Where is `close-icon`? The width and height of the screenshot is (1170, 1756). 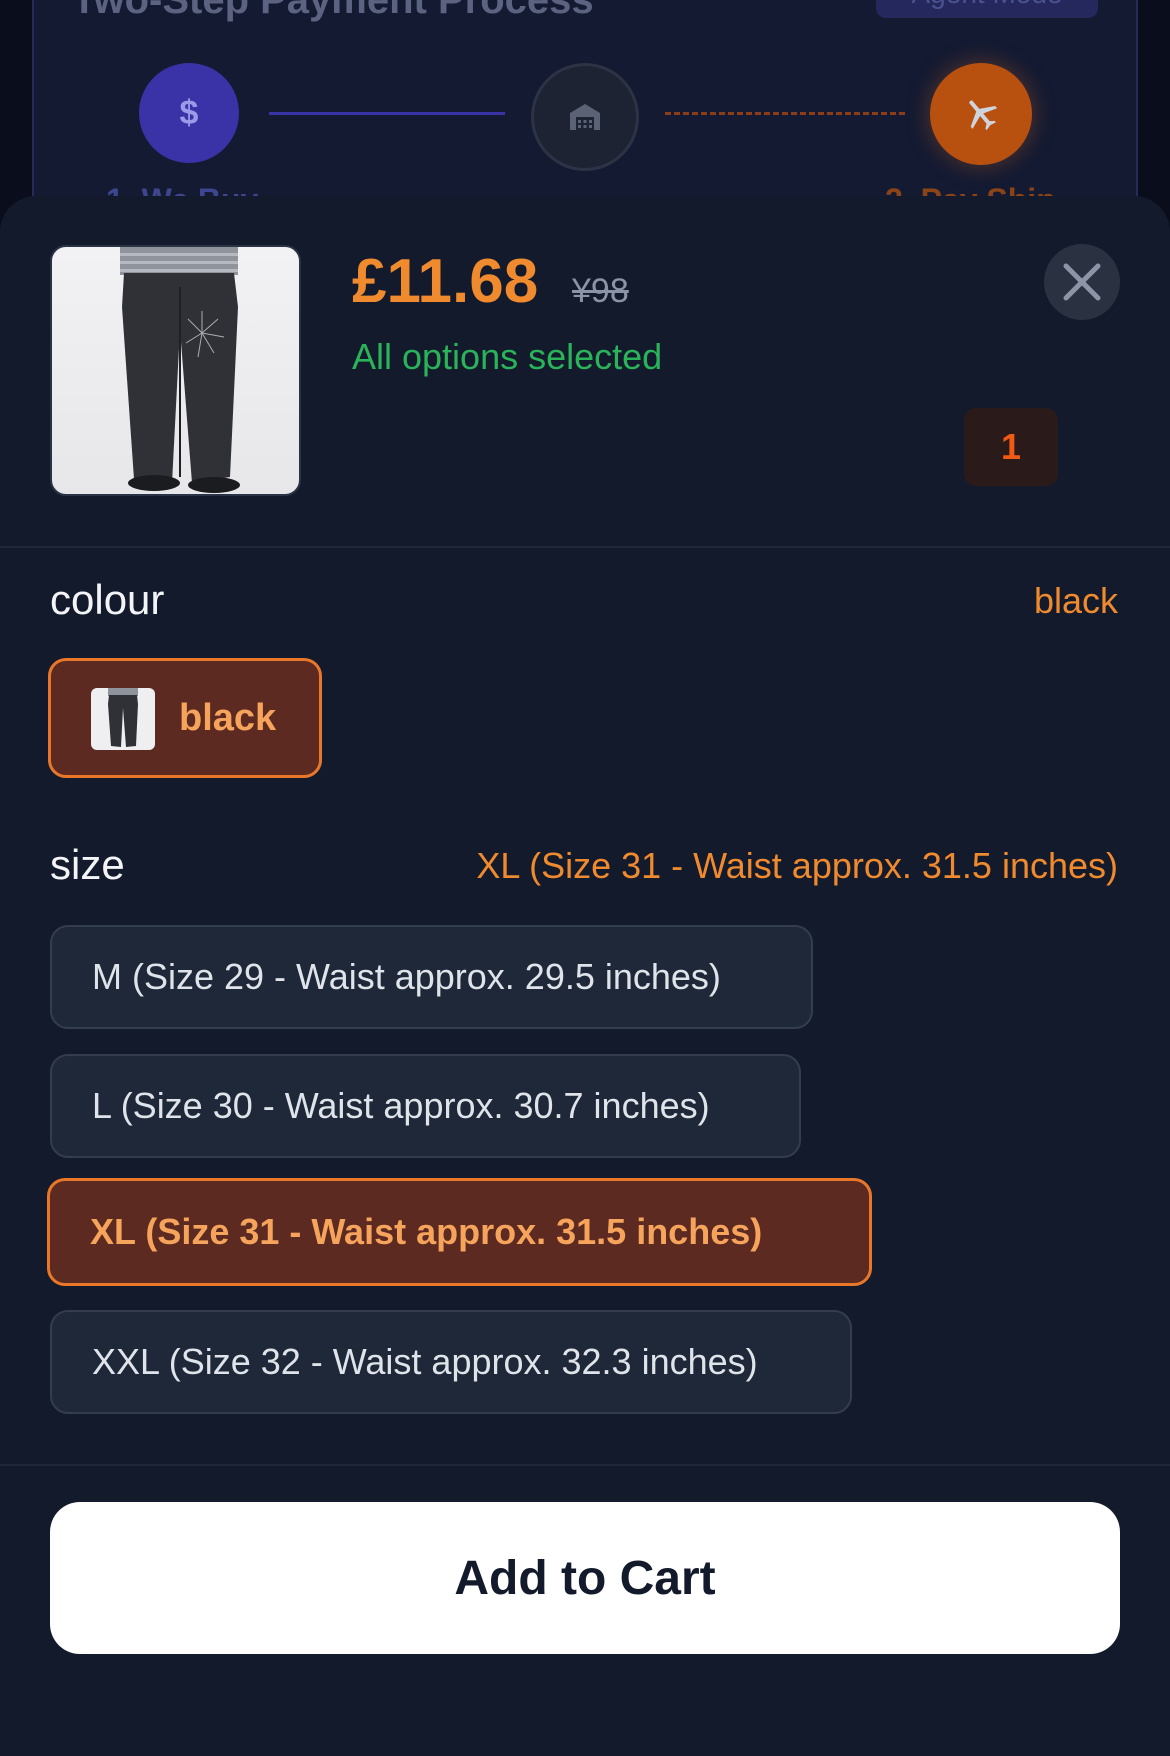 close-icon is located at coordinates (1082, 282).